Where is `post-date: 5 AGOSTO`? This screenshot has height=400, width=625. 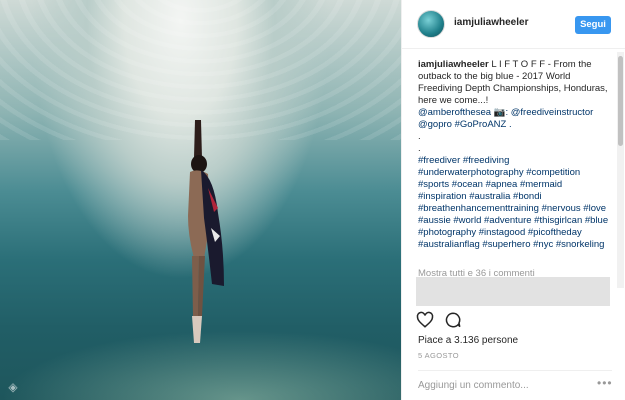 post-date: 5 AGOSTO is located at coordinates (438, 355).